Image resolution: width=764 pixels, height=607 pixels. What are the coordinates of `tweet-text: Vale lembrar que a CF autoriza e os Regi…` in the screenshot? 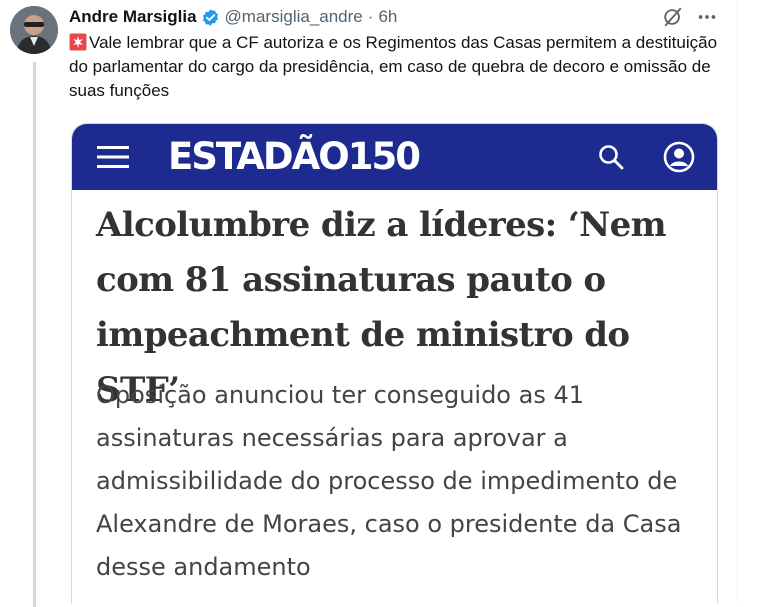 It's located at (393, 66).